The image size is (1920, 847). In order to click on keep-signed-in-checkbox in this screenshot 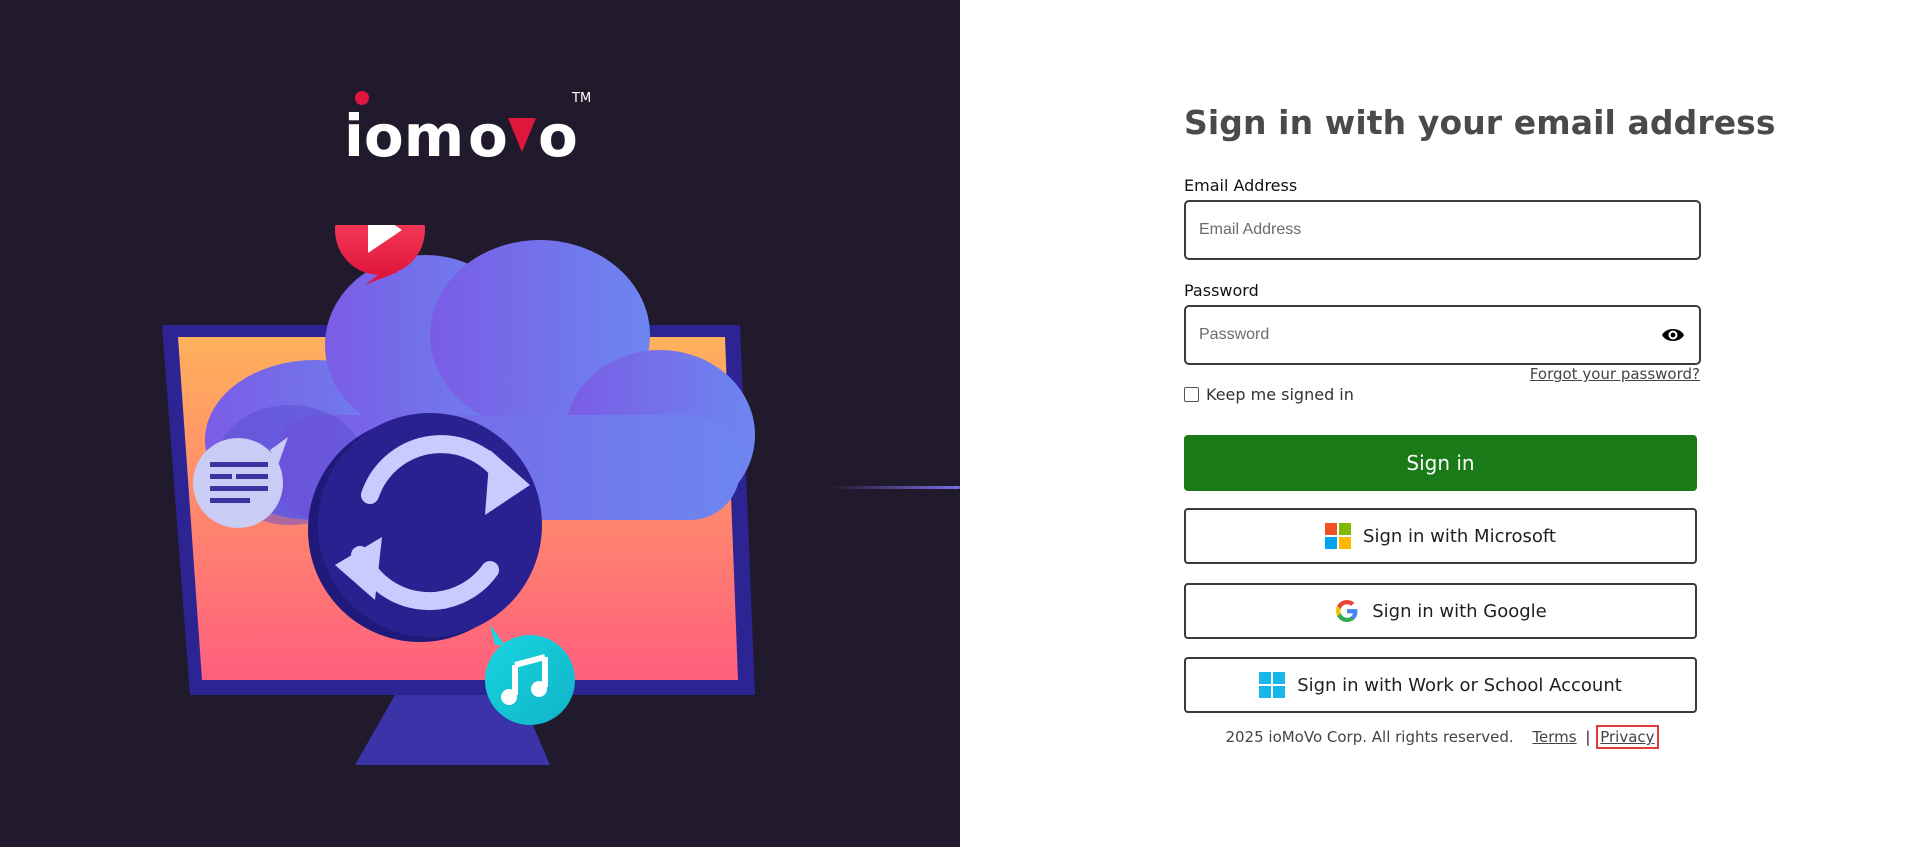, I will do `click(1191, 394)`.